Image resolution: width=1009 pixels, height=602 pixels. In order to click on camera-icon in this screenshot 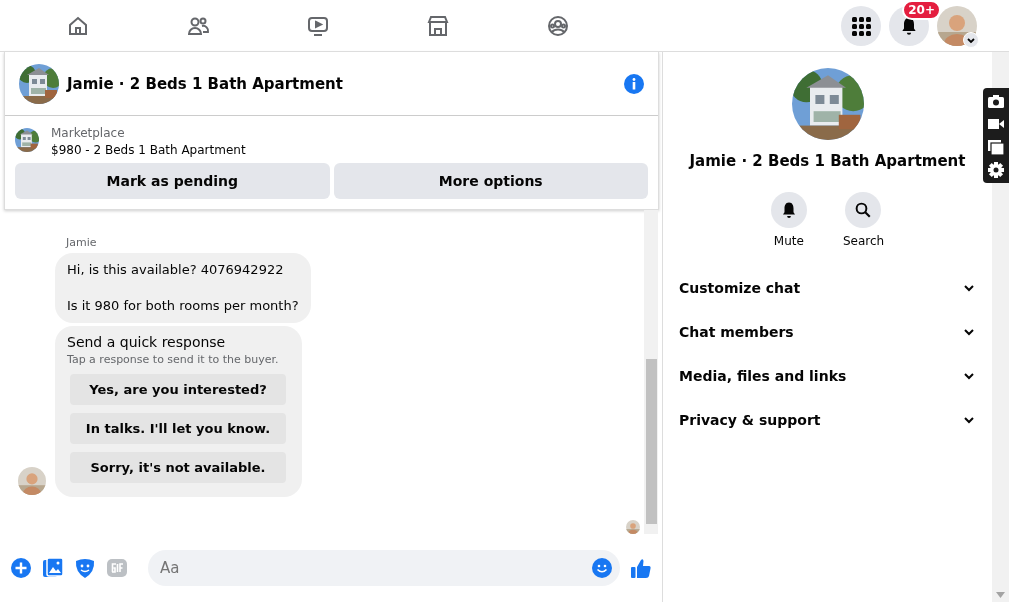, I will do `click(996, 101)`.